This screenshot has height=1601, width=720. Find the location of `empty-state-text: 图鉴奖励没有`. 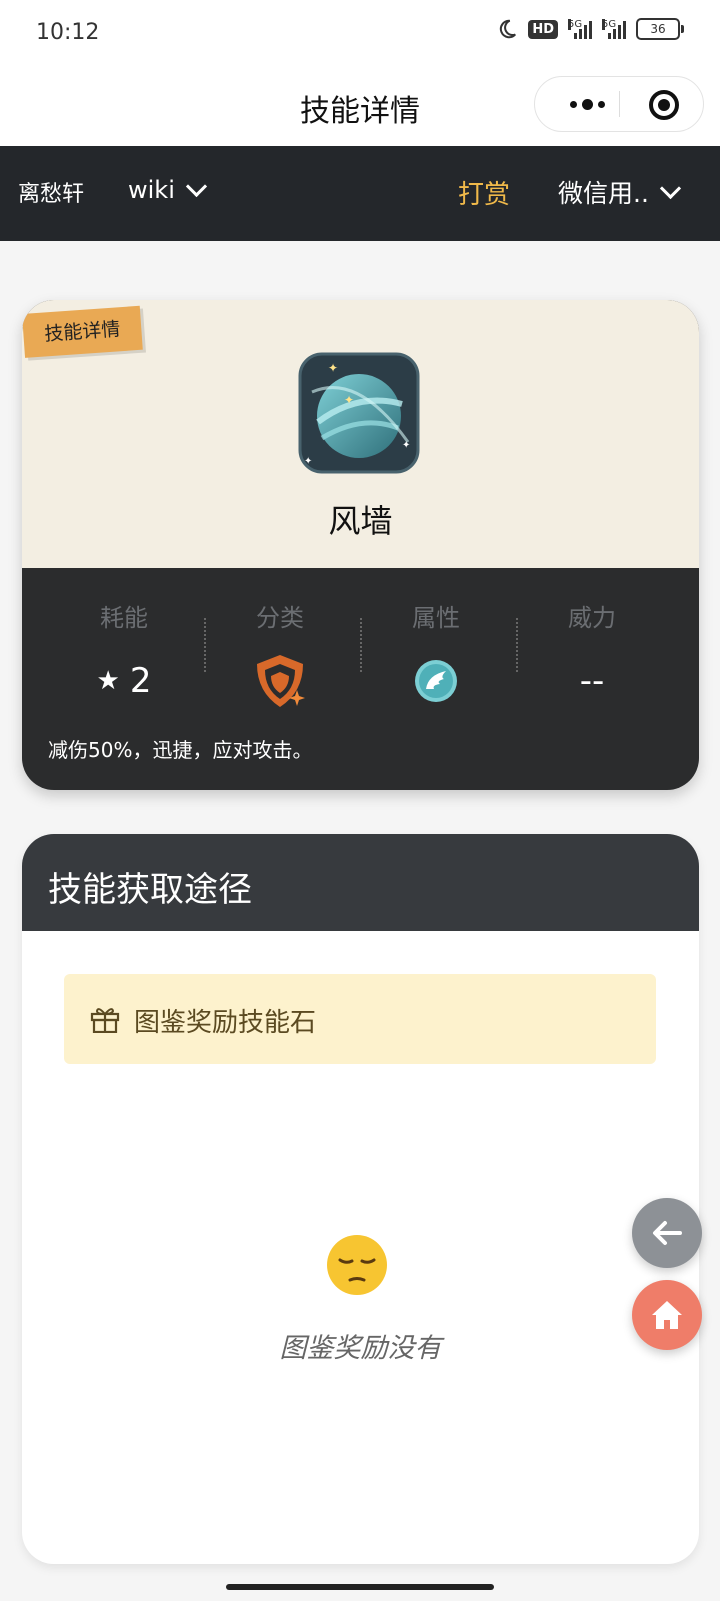

empty-state-text: 图鉴奖励没有 is located at coordinates (360, 1348).